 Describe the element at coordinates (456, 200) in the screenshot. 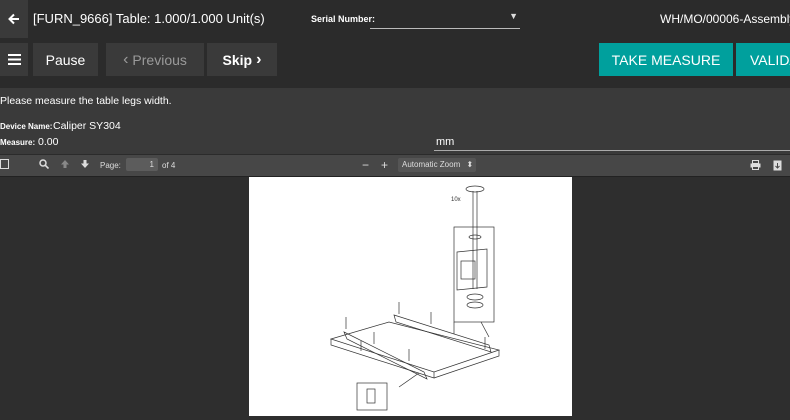

I see `drawing-quantity-label: 10x` at that location.